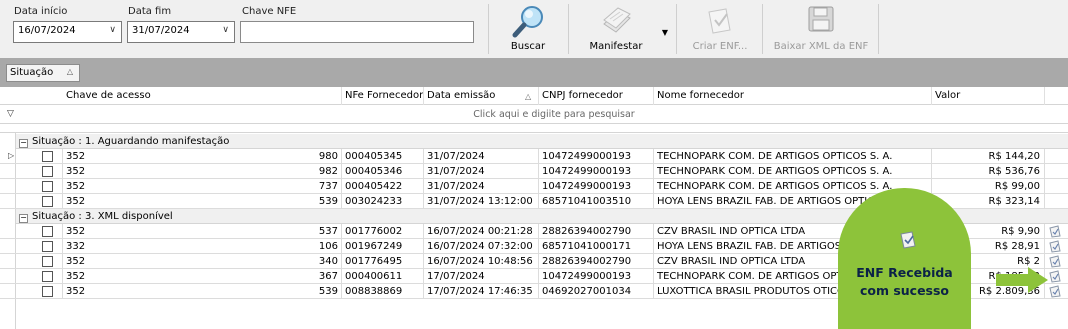 This screenshot has width=1068, height=329. What do you see at coordinates (528, 29) in the screenshot?
I see `buscar-button: Buscar` at bounding box center [528, 29].